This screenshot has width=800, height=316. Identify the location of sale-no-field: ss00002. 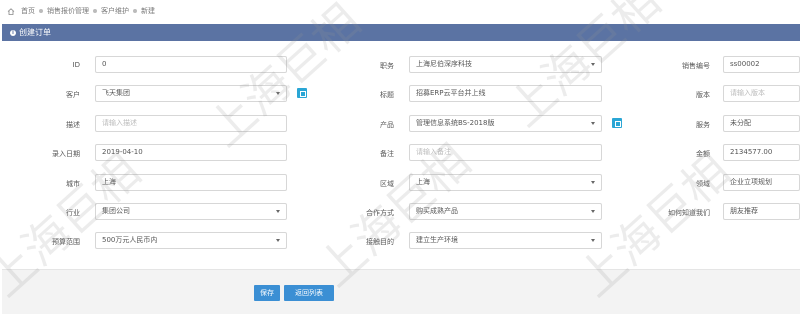
(761, 64).